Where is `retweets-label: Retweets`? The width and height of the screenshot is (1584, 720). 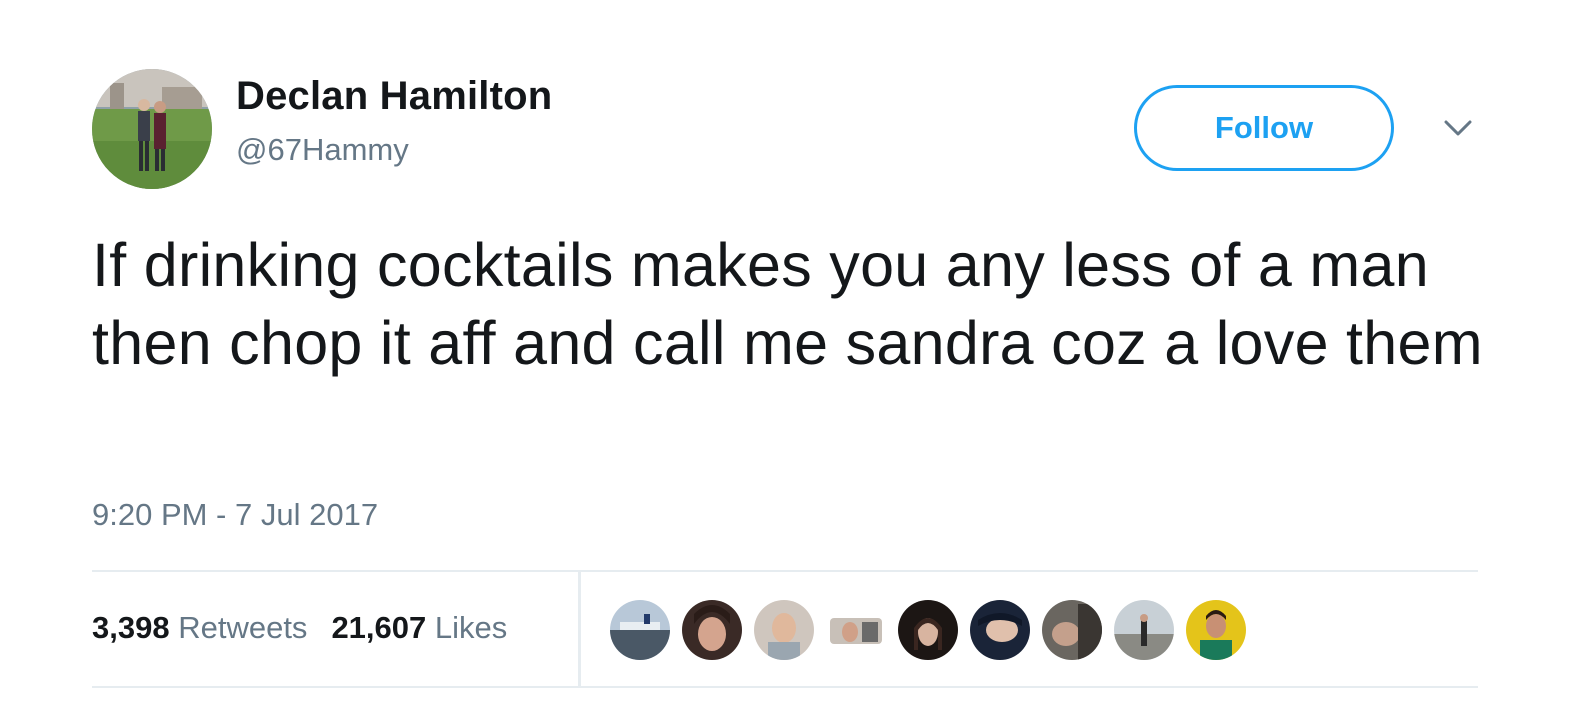
retweets-label: Retweets is located at coordinates (243, 627).